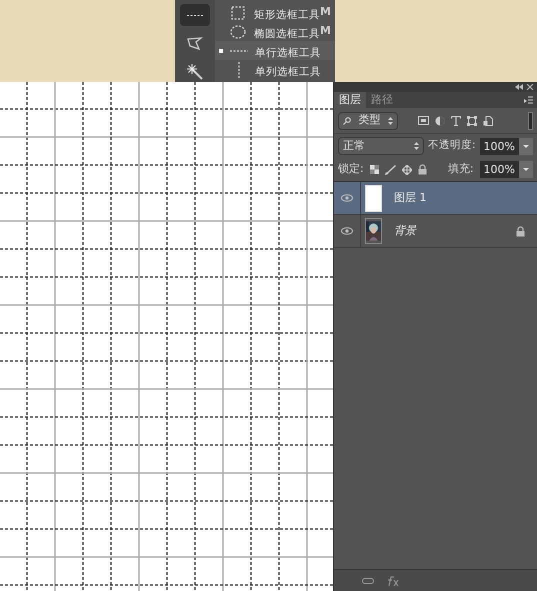 Image resolution: width=537 pixels, height=591 pixels. Describe the element at coordinates (435, 198) in the screenshot. I see `layer-row: 图层 1` at that location.